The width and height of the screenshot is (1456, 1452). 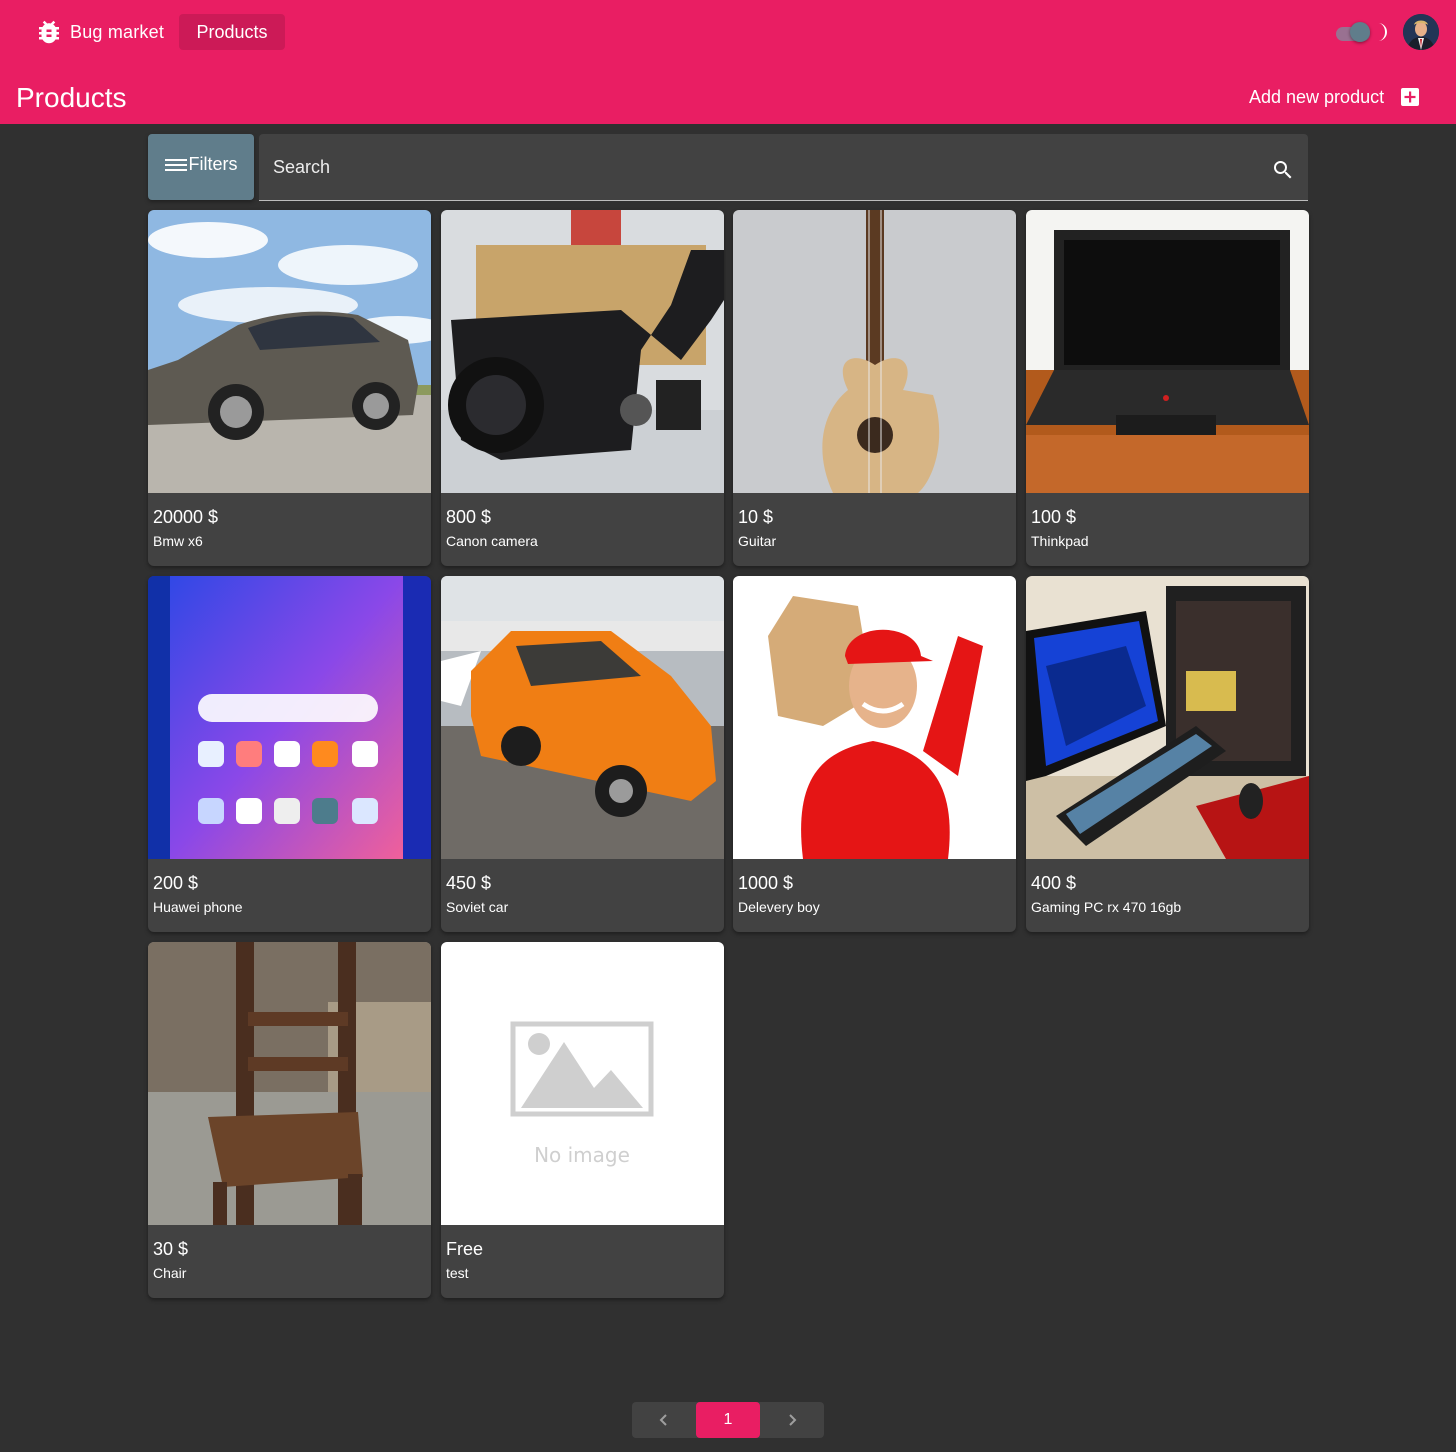 I want to click on product-price: 400 $, so click(x=1054, y=883).